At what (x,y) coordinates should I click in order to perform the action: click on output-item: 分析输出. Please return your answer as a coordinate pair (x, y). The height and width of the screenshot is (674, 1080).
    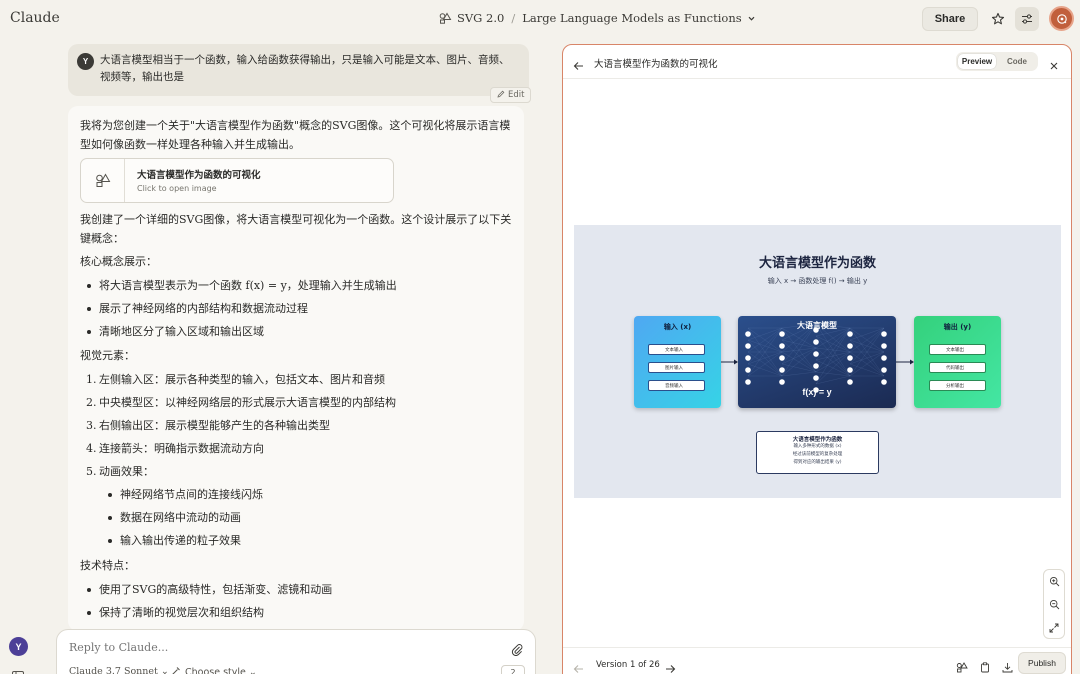
    Looking at the image, I should click on (957, 385).